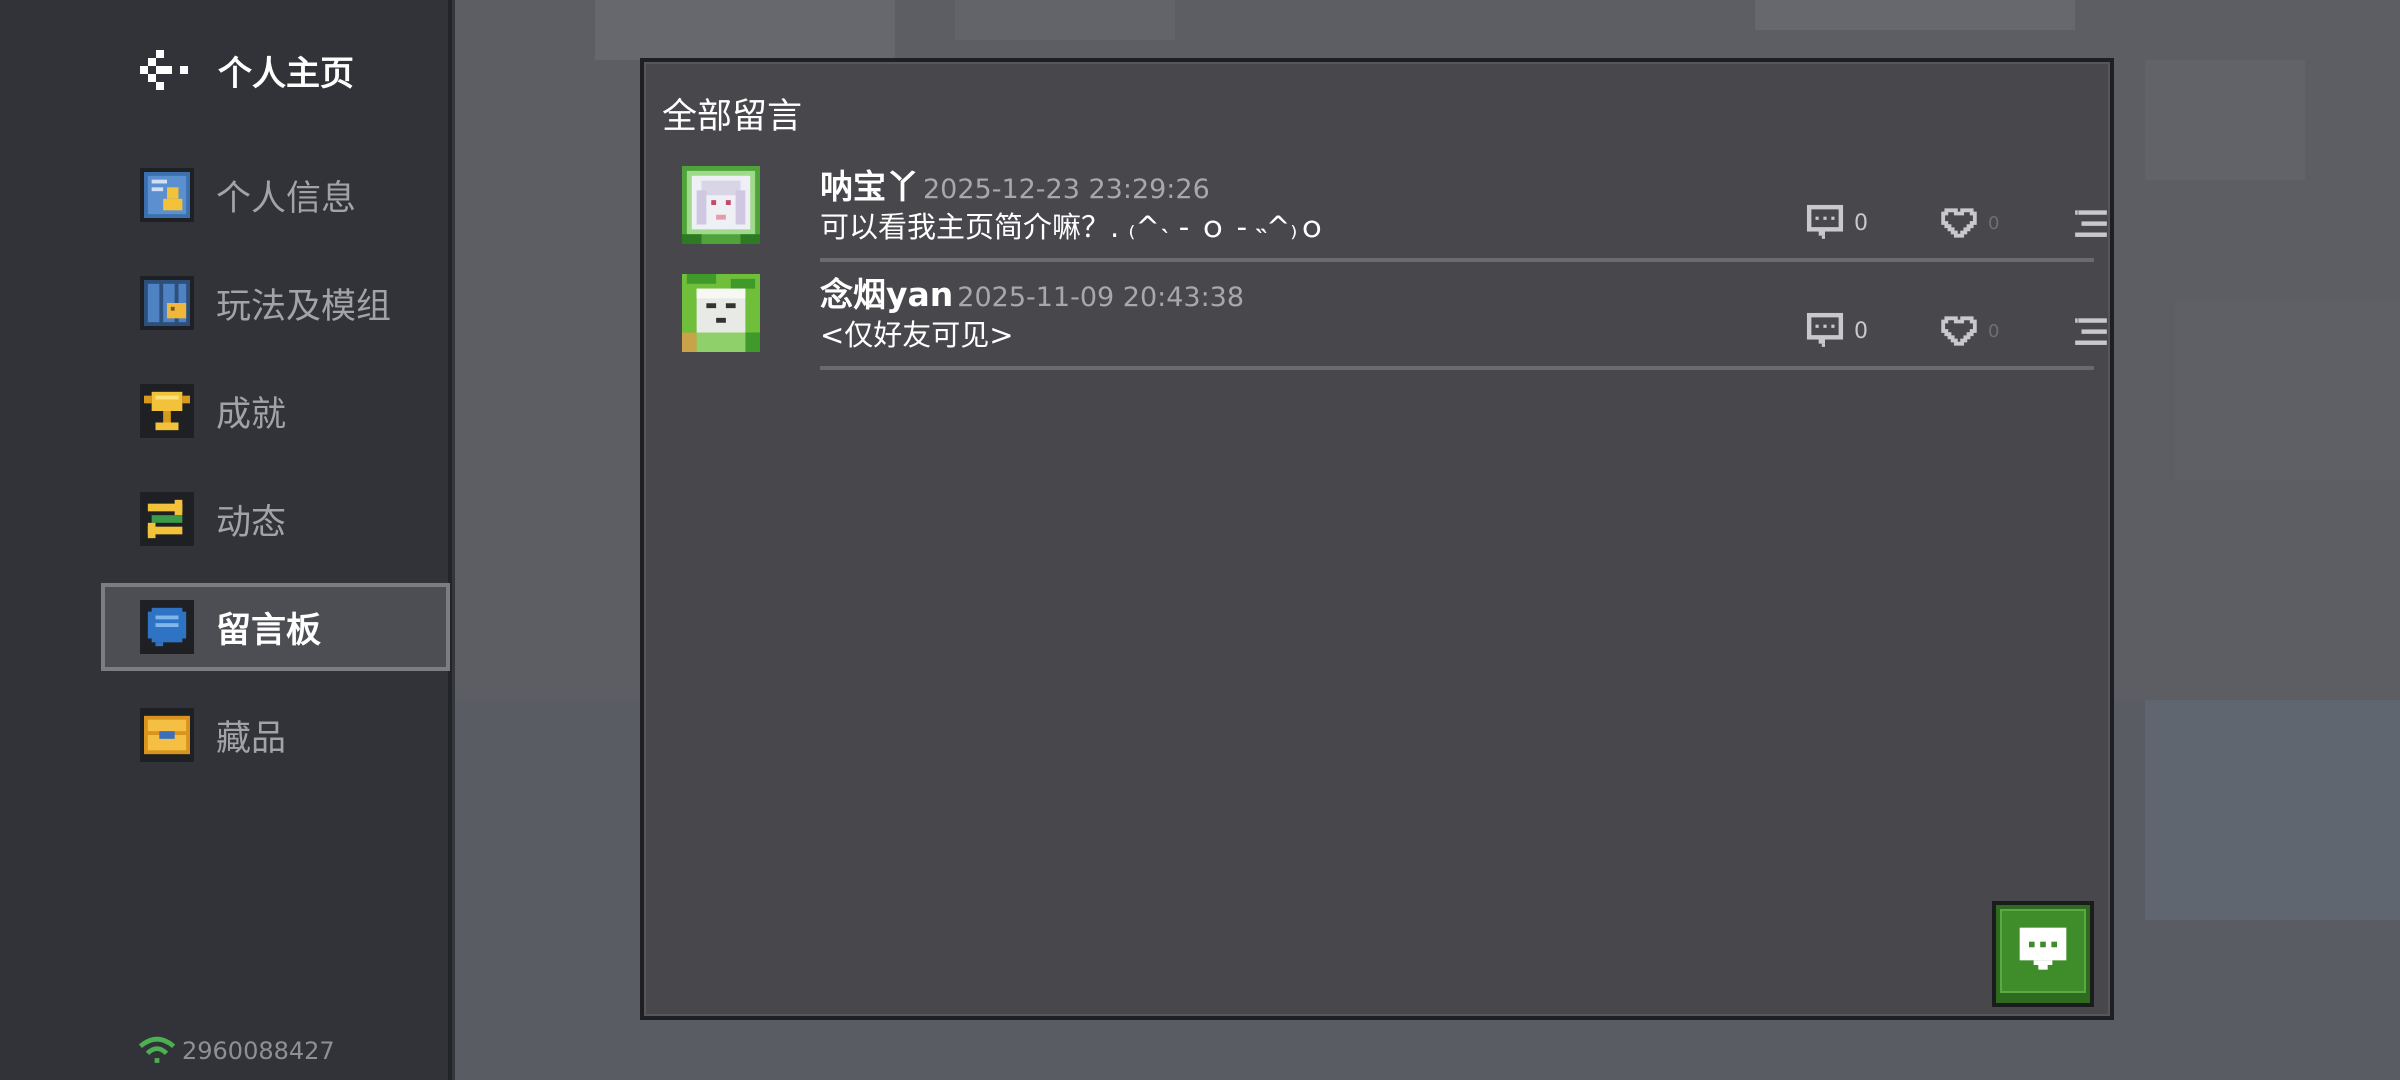 This screenshot has height=1080, width=2400. What do you see at coordinates (167, 519) in the screenshot?
I see `feed-arrows-icon` at bounding box center [167, 519].